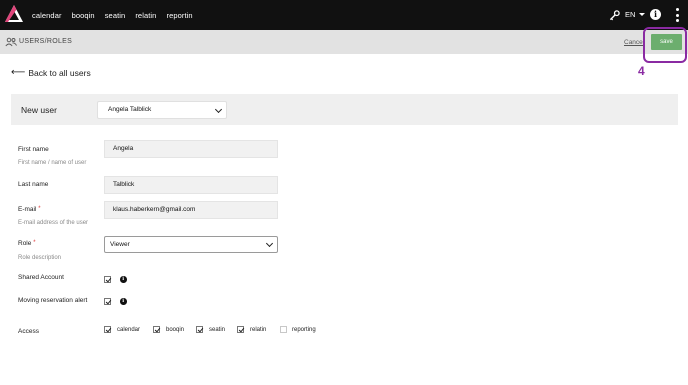 This screenshot has height=385, width=688. What do you see at coordinates (258, 330) in the screenshot?
I see `access-relatin-label: relatin` at bounding box center [258, 330].